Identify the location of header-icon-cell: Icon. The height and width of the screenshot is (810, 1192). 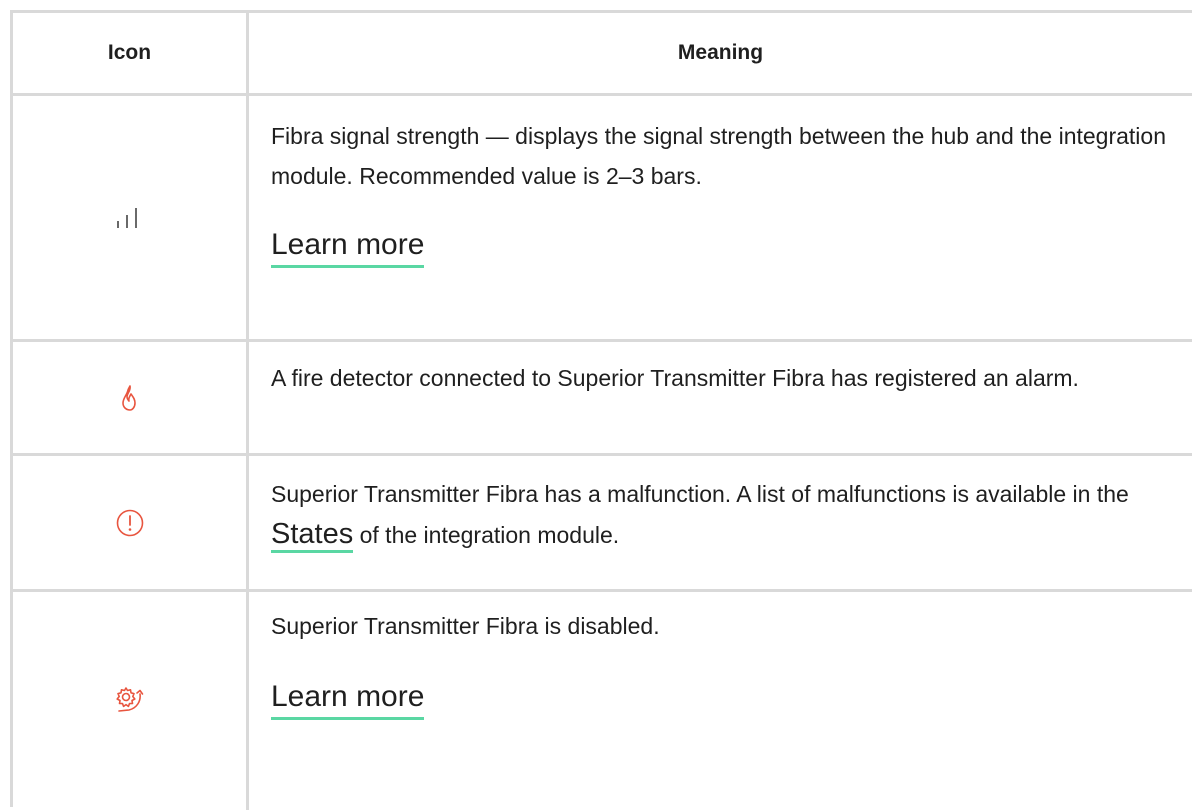
(131, 53).